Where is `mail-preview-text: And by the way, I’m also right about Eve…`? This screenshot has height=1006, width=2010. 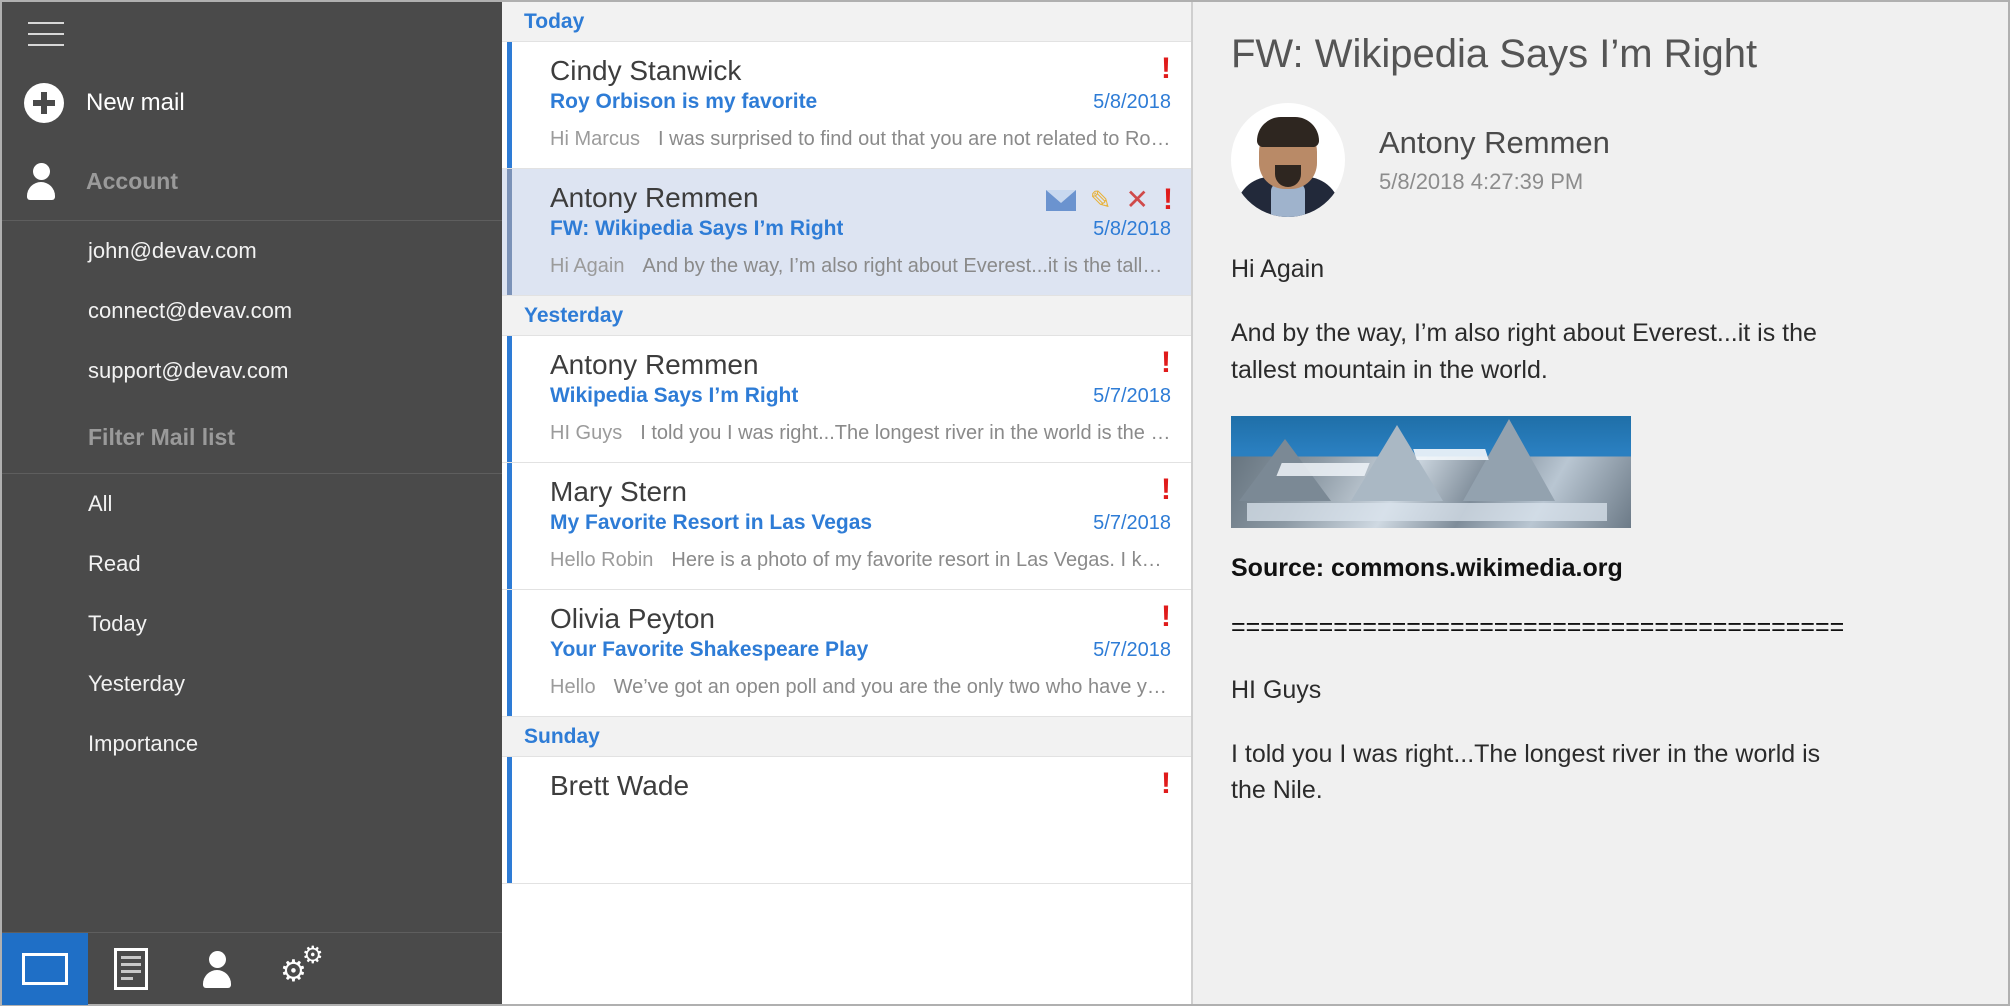 mail-preview-text: And by the way, I’m also right about Eve… is located at coordinates (907, 265).